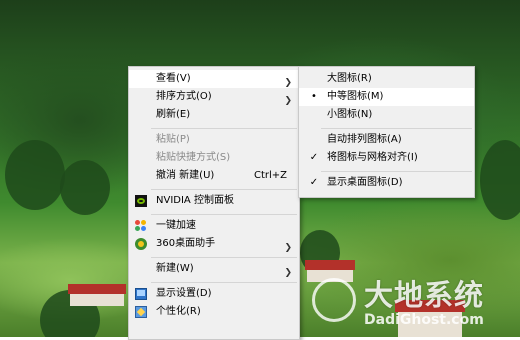 This screenshot has width=520, height=340. I want to click on menu-item-label: 撤消 新建(U), so click(185, 175).